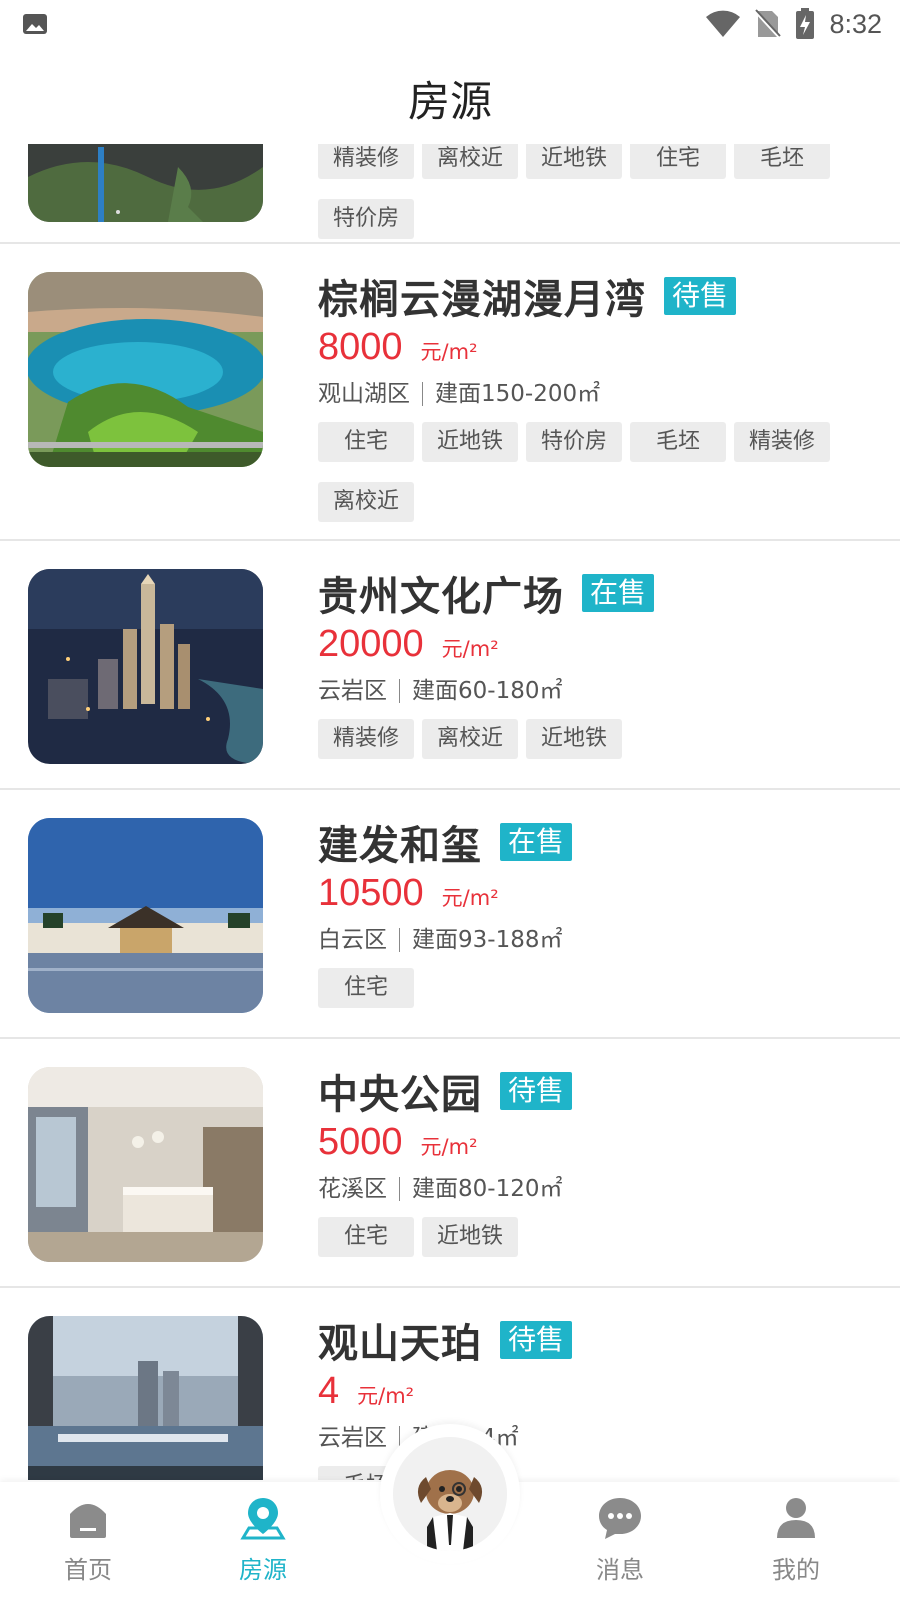 The width and height of the screenshot is (900, 1600). I want to click on listing-district: 白云区, so click(352, 940).